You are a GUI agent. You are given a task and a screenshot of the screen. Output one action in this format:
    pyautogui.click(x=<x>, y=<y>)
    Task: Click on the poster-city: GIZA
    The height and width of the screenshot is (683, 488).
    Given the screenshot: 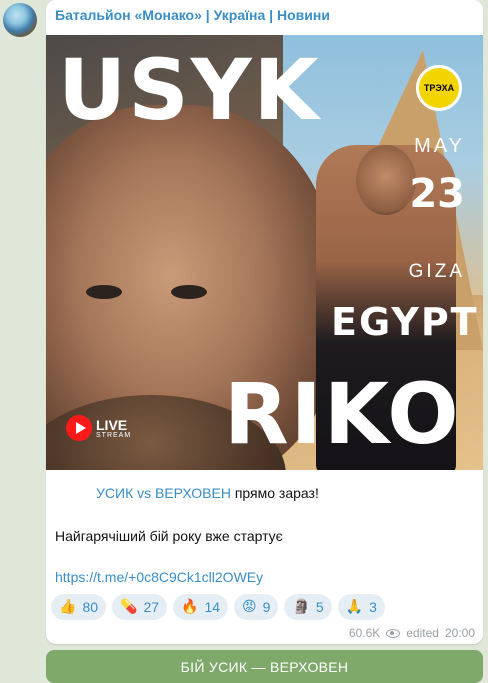 What is the action you would take?
    pyautogui.click(x=436, y=271)
    